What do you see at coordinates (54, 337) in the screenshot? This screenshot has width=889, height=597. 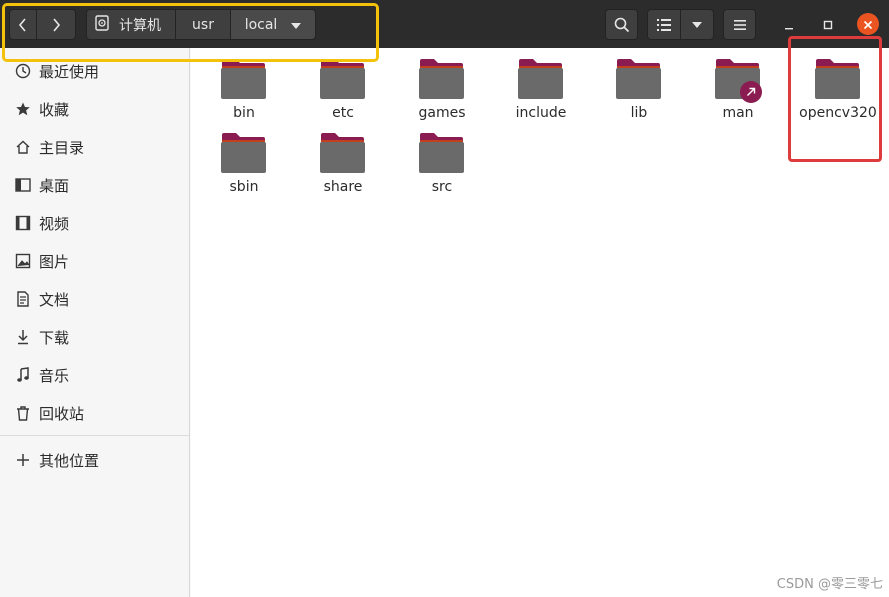 I see `sidebar-item-label: 下载` at bounding box center [54, 337].